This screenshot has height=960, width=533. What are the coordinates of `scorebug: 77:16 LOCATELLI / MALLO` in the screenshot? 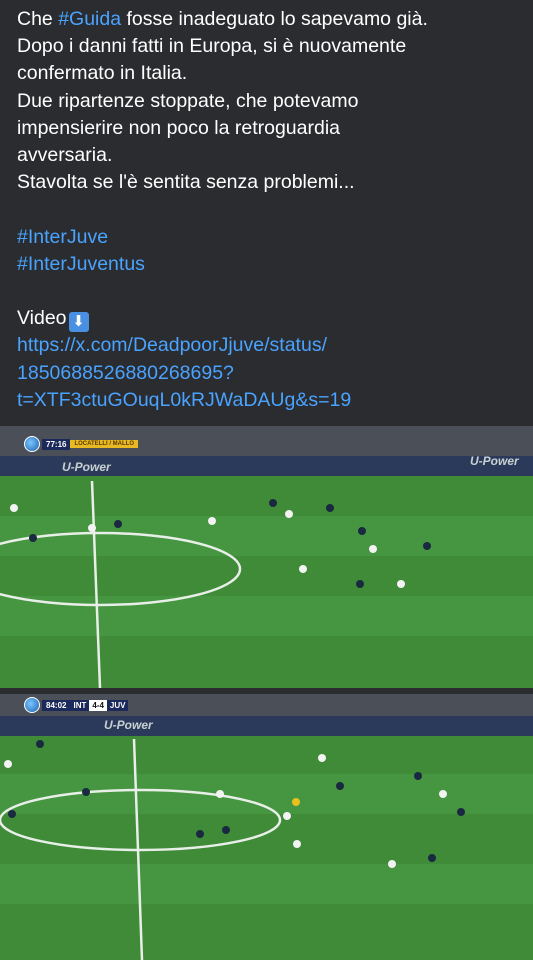 It's located at (81, 444).